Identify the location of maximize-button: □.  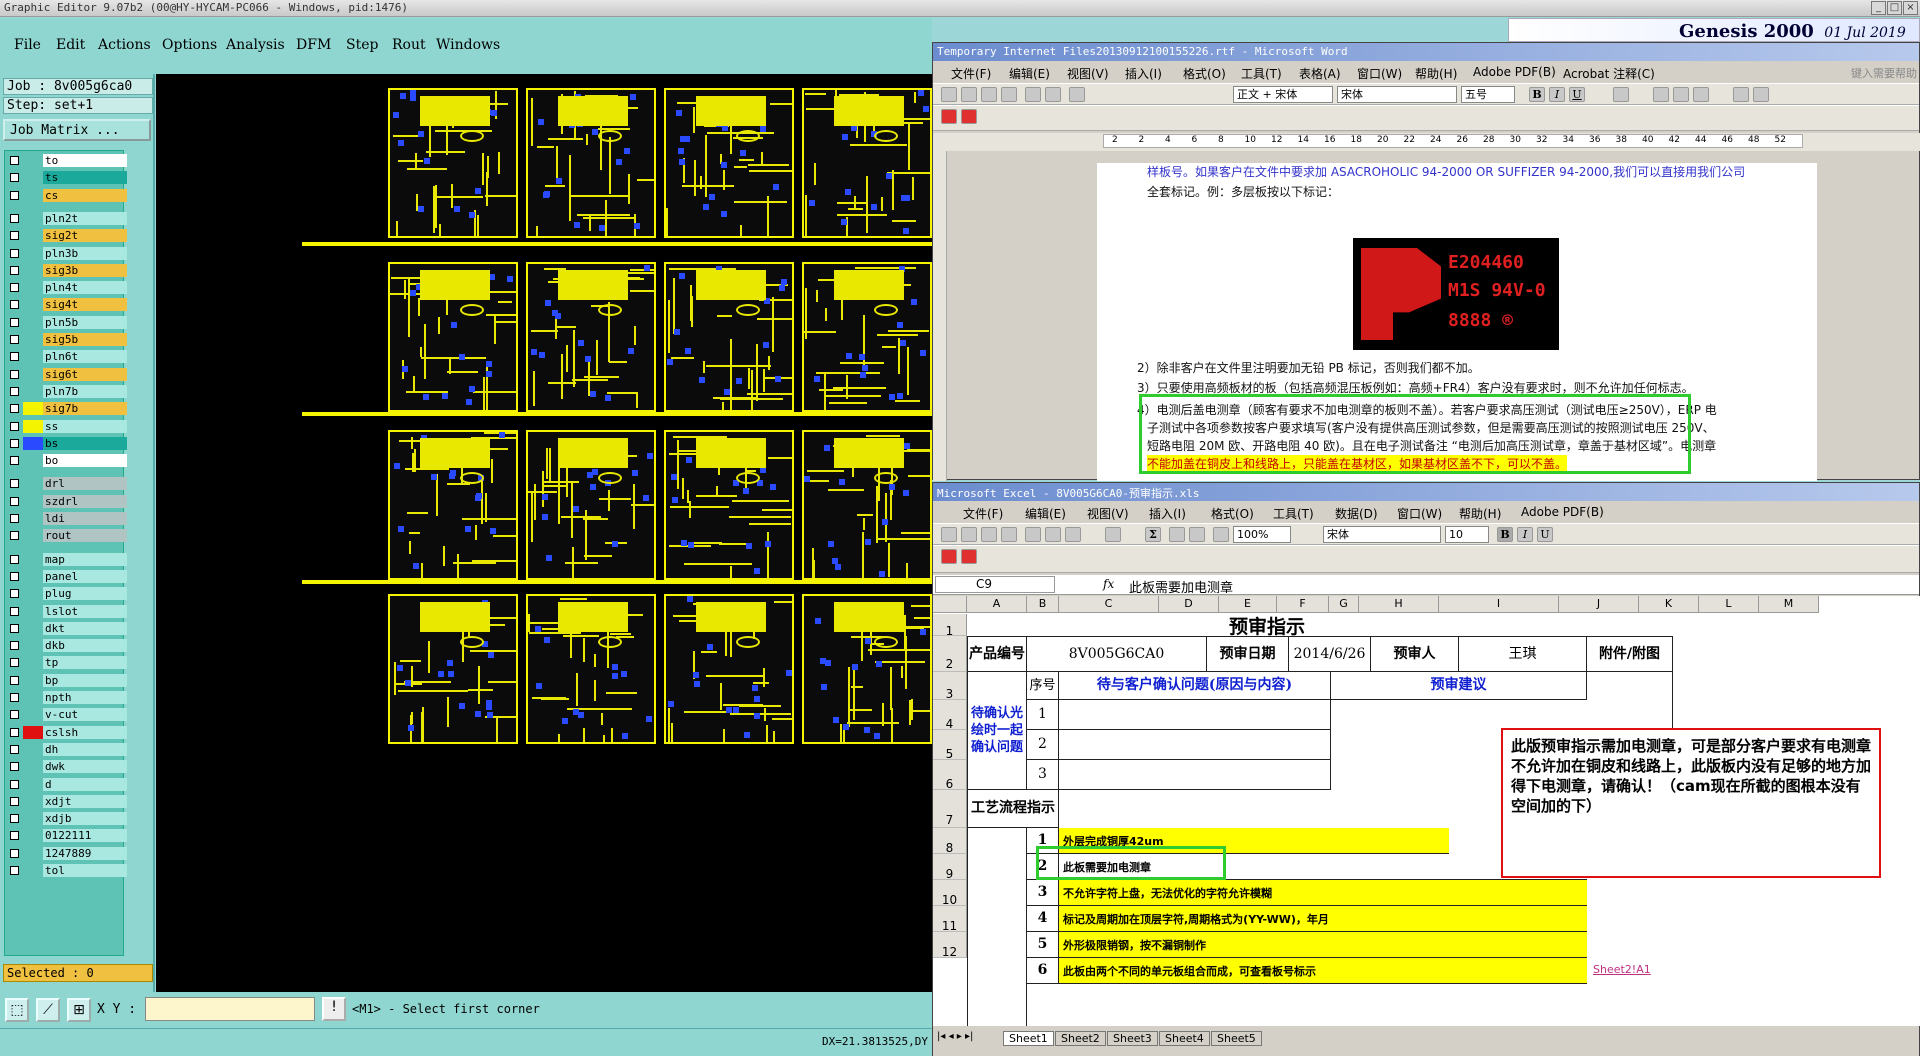
(1894, 8).